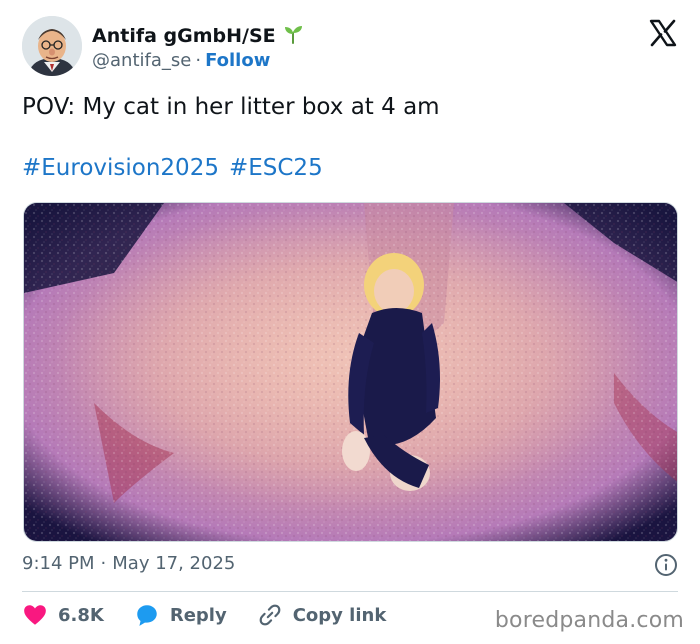  What do you see at coordinates (293, 36) in the screenshot?
I see `seedling-icon` at bounding box center [293, 36].